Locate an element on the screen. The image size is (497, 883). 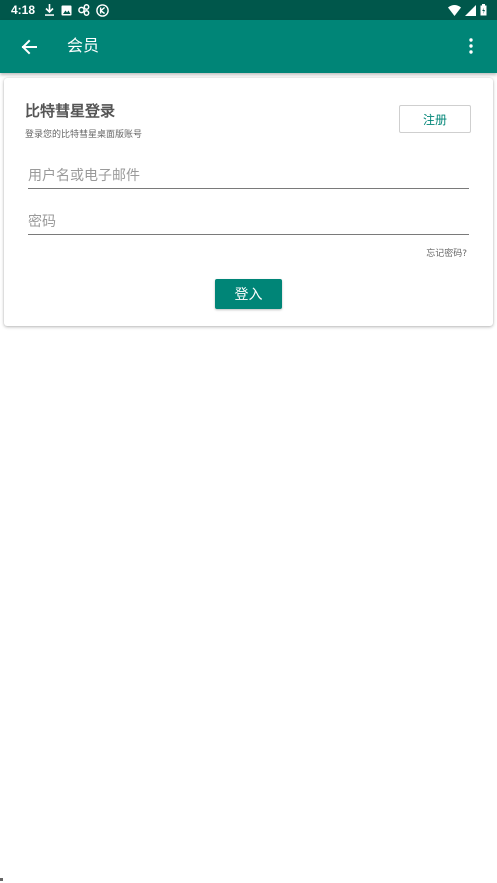
forgot-password-link: 忘记密码? is located at coordinates (446, 254).